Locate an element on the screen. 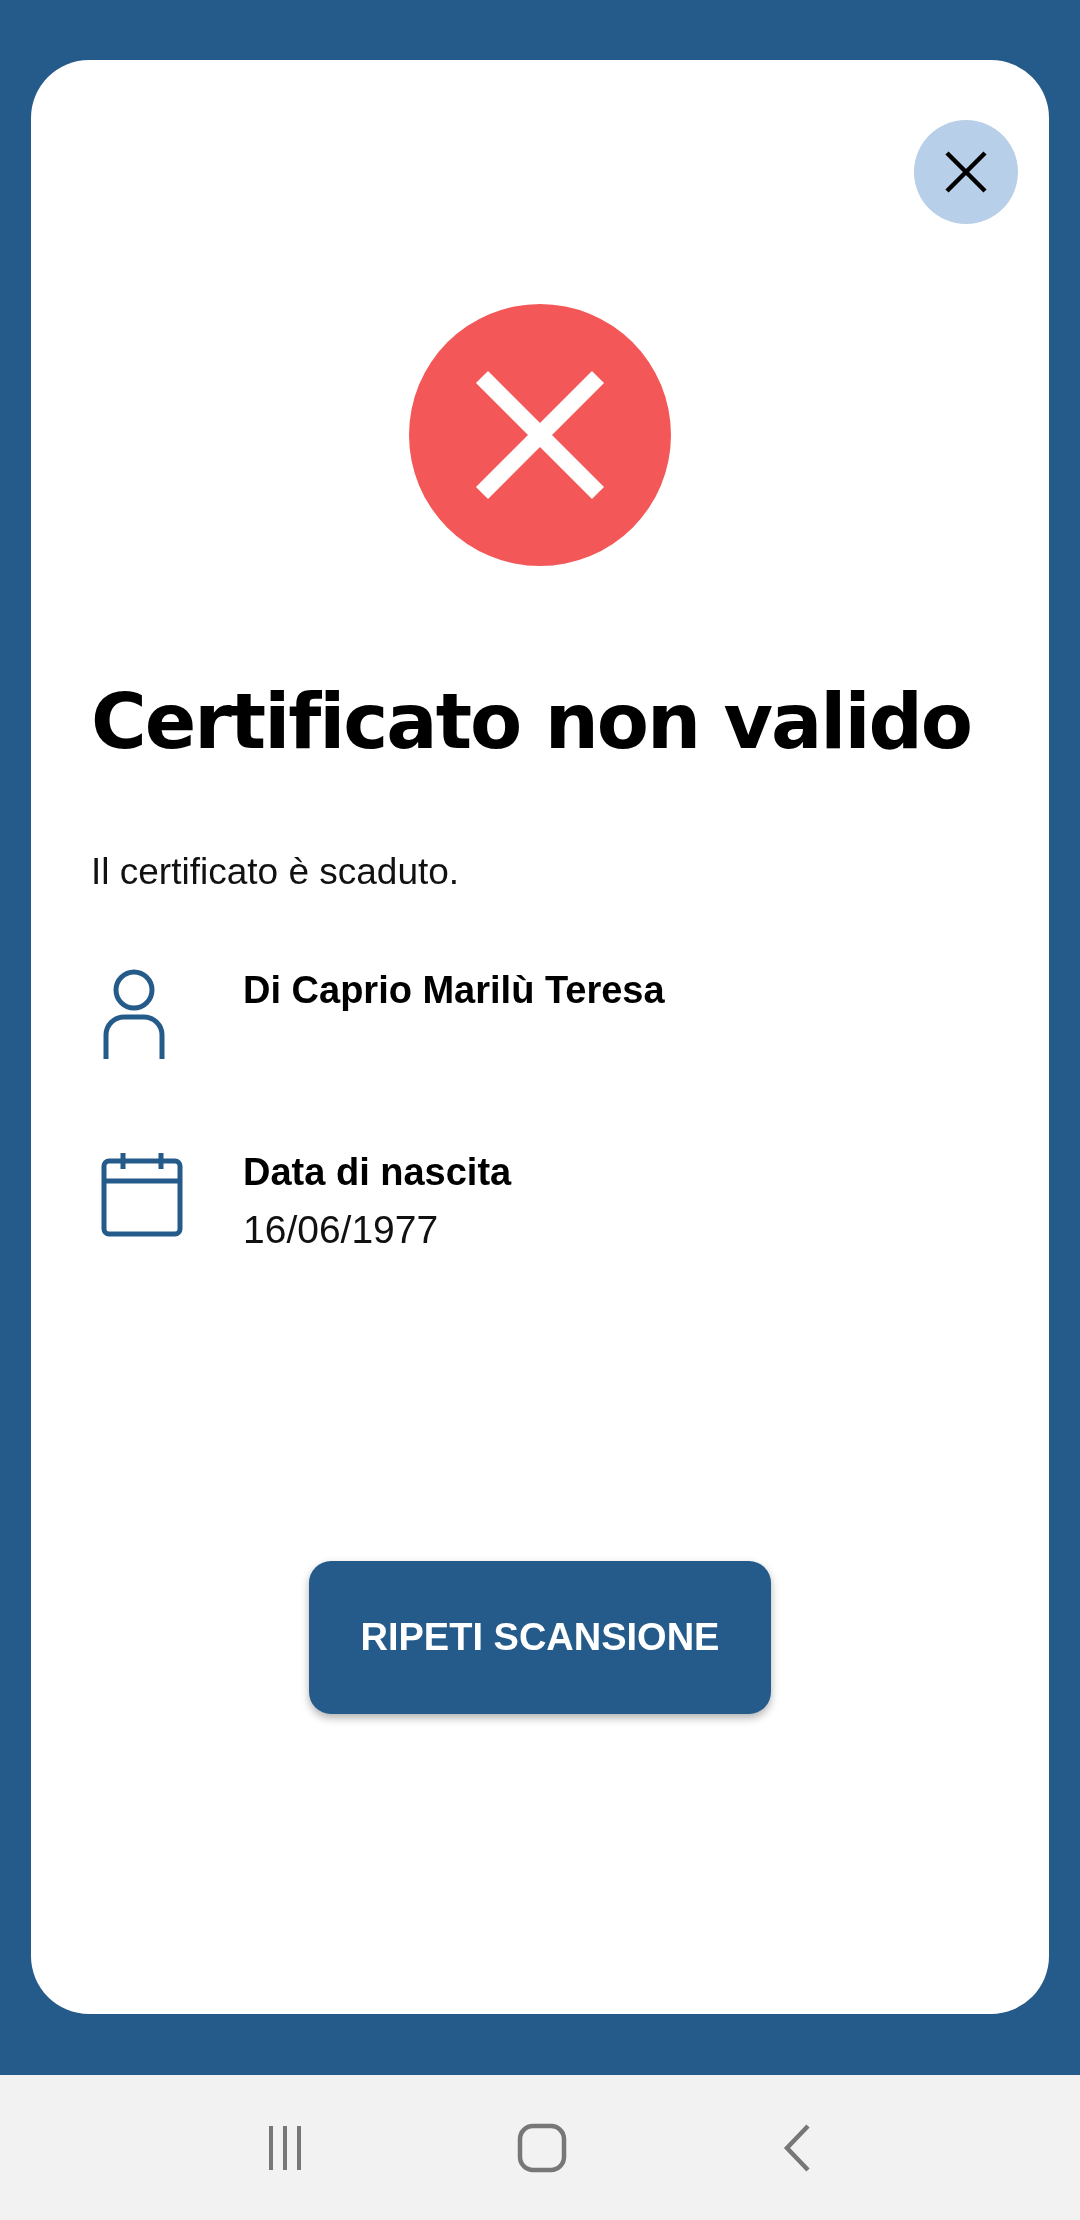  person-name: Di Caprio Marilù Teresa is located at coordinates (454, 991).